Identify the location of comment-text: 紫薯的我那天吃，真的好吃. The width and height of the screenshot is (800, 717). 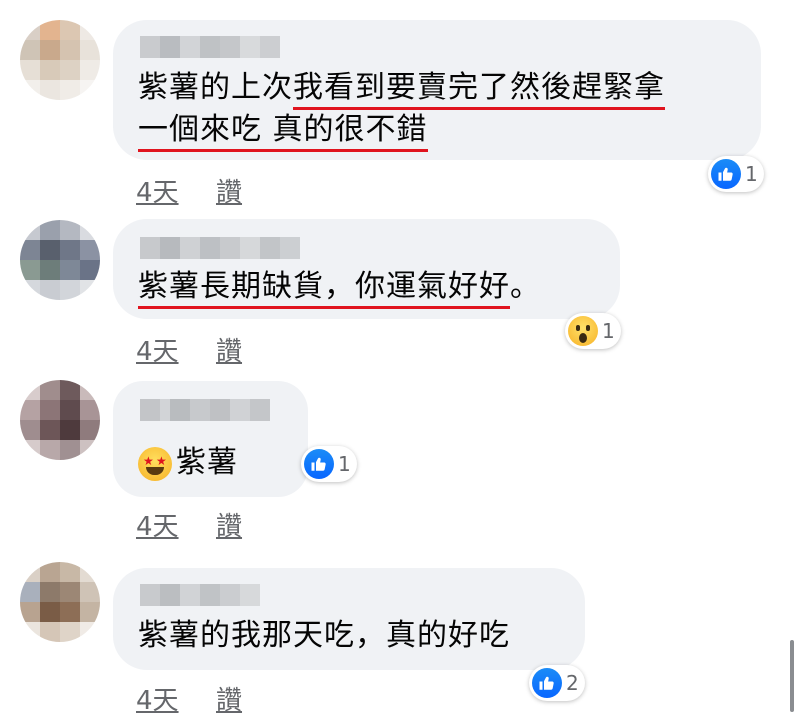
(324, 635).